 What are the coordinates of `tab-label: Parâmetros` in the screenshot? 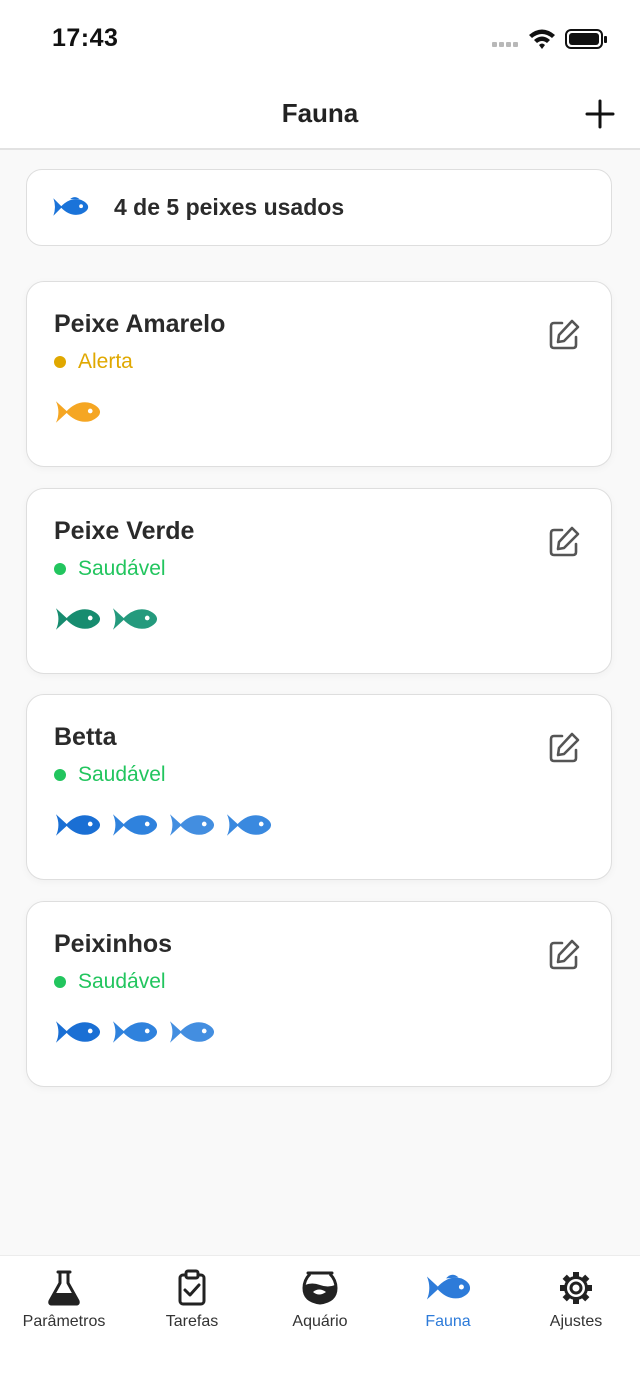 It's located at (64, 1321).